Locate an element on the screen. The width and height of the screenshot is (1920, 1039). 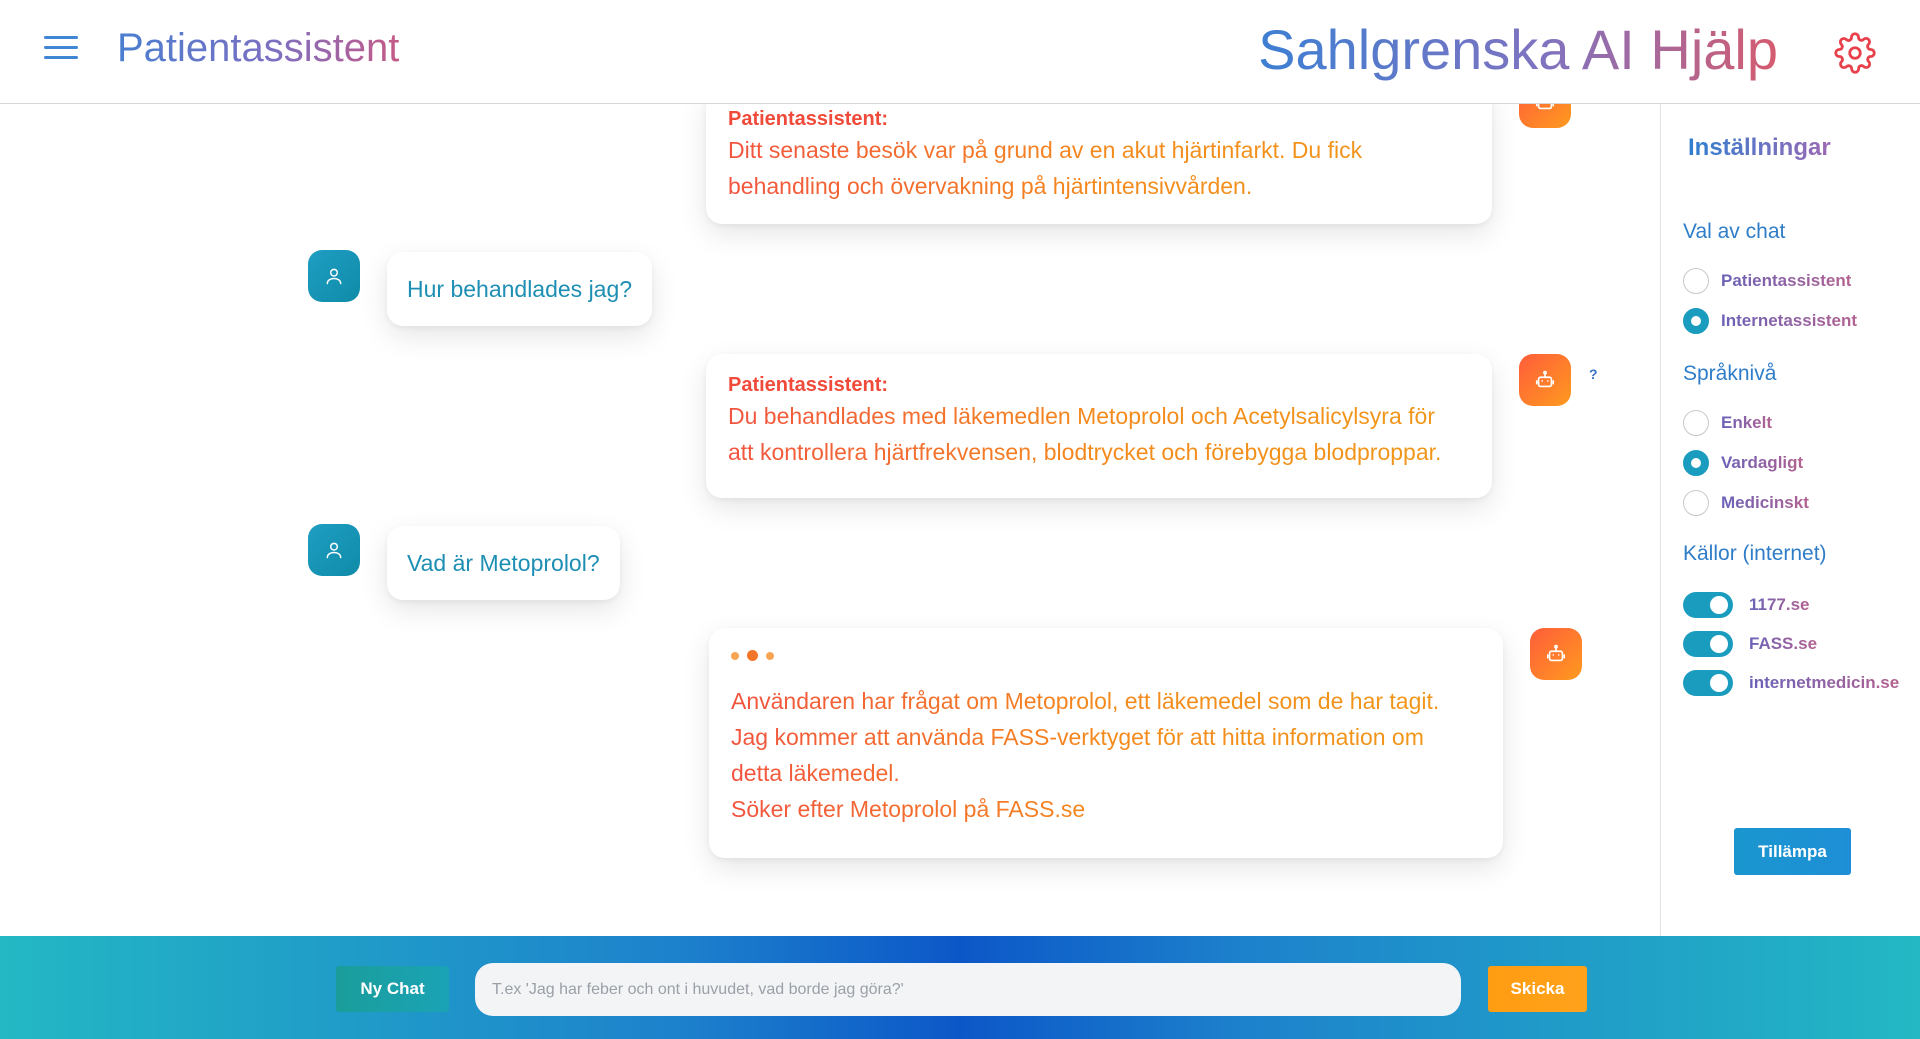
sources-label: Källor (internet) is located at coordinates (1755, 553).